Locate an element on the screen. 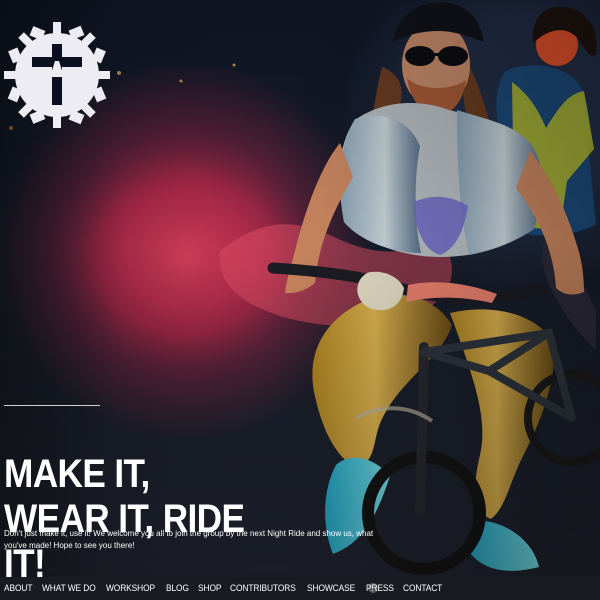  nav-item-about: ABOUT is located at coordinates (18, 588).